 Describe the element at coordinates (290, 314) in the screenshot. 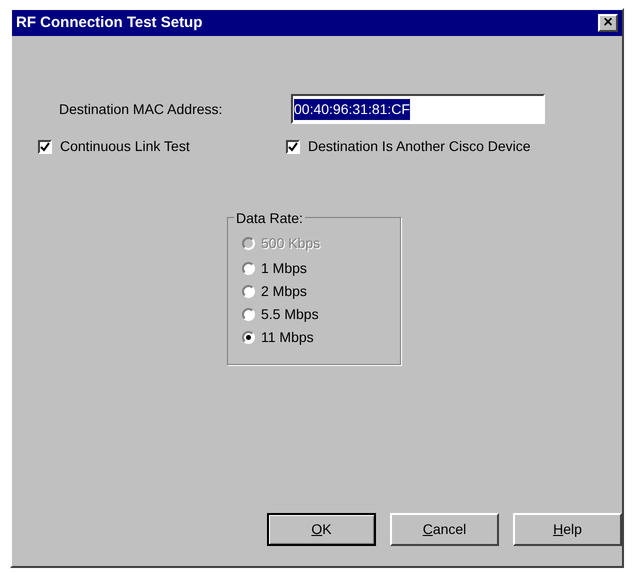

I see `radio-label: 5.5 Mbps` at that location.